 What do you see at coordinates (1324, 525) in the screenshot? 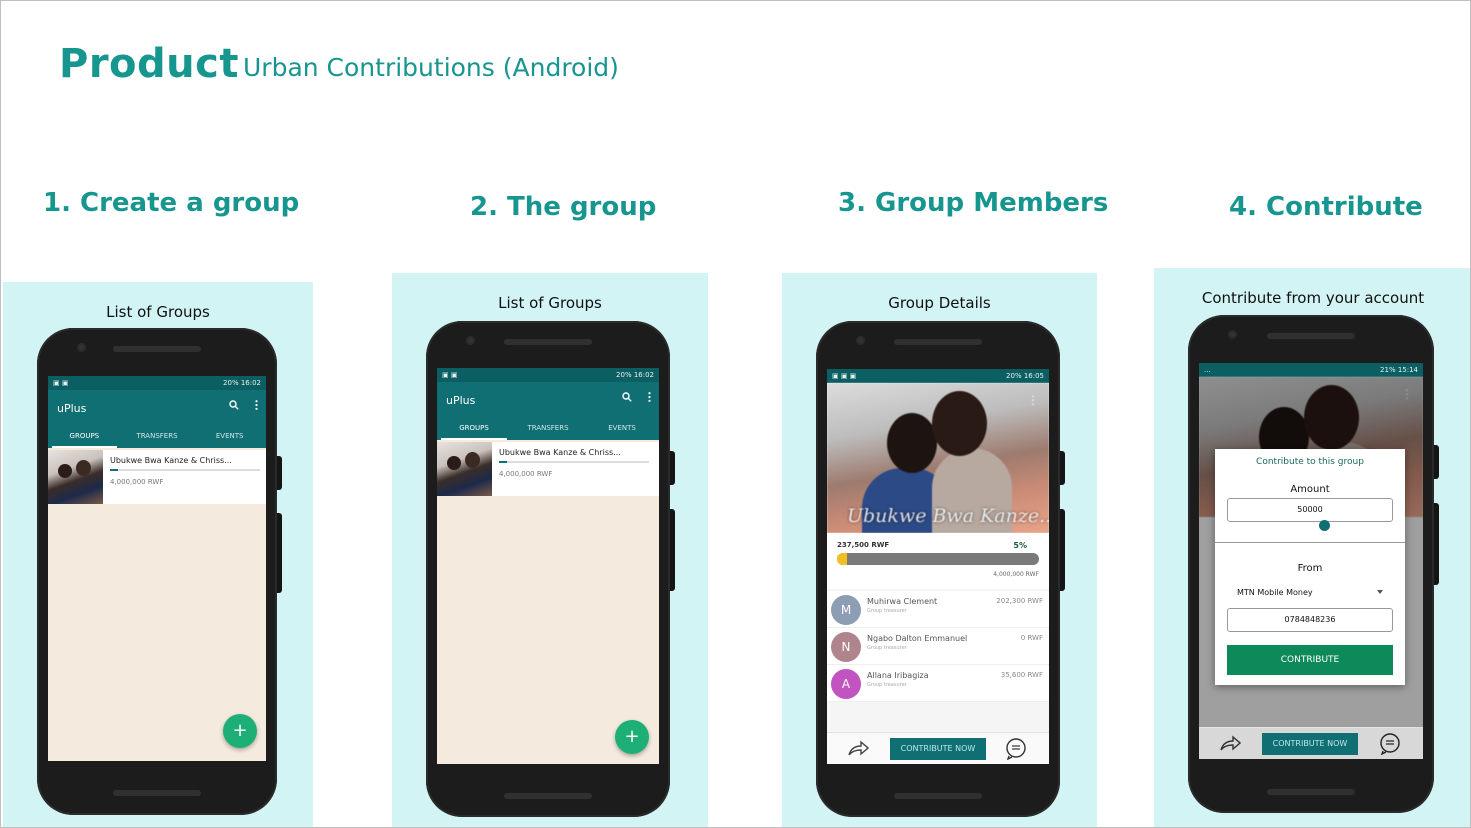
I see `text-cursor-handle` at bounding box center [1324, 525].